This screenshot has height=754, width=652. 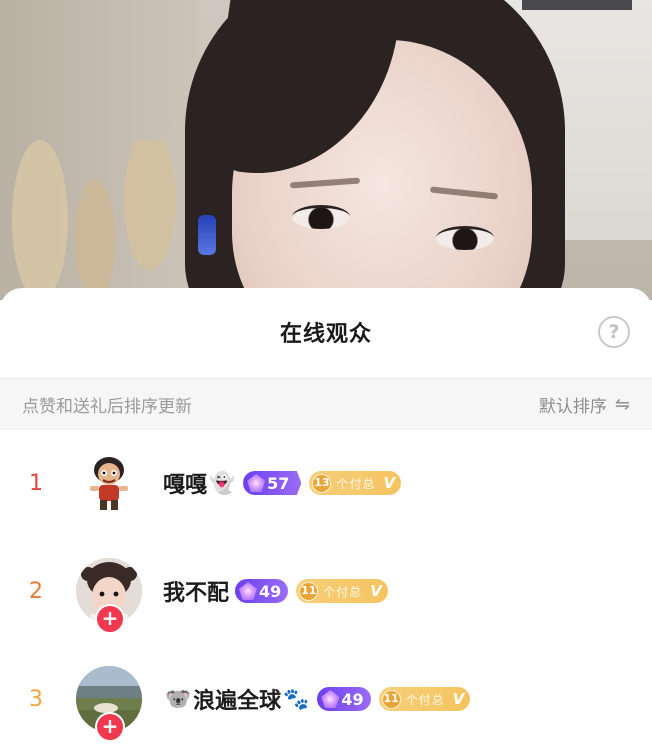 What do you see at coordinates (622, 404) in the screenshot?
I see `swap-arrows-icon: ⇋` at bounding box center [622, 404].